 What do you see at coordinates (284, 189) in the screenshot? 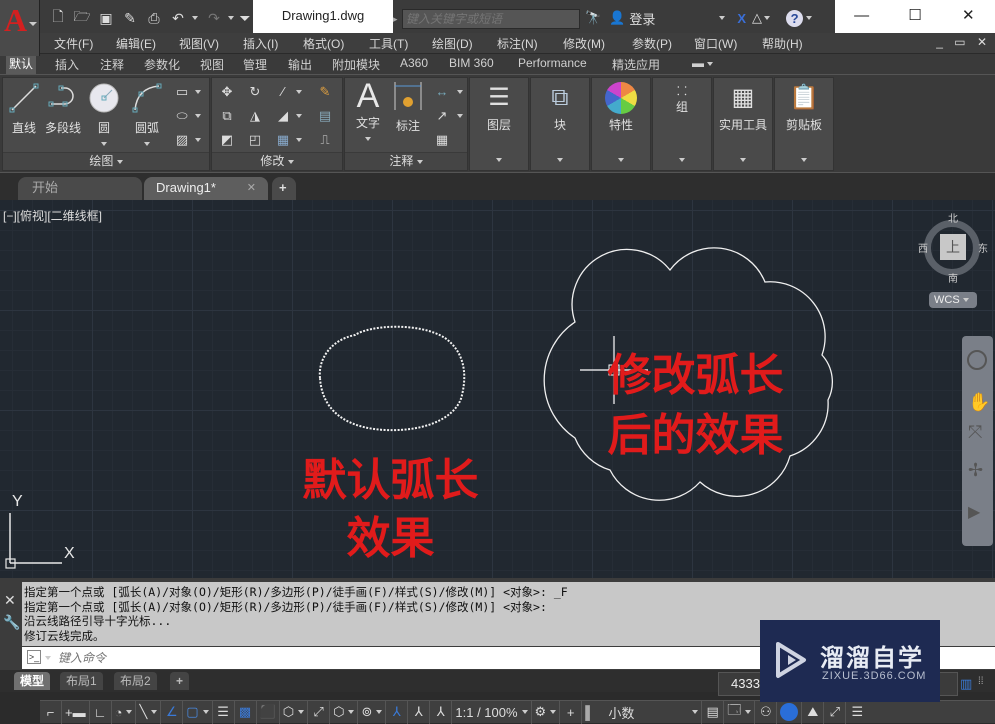
I see `new-tab-button: +` at bounding box center [284, 189].